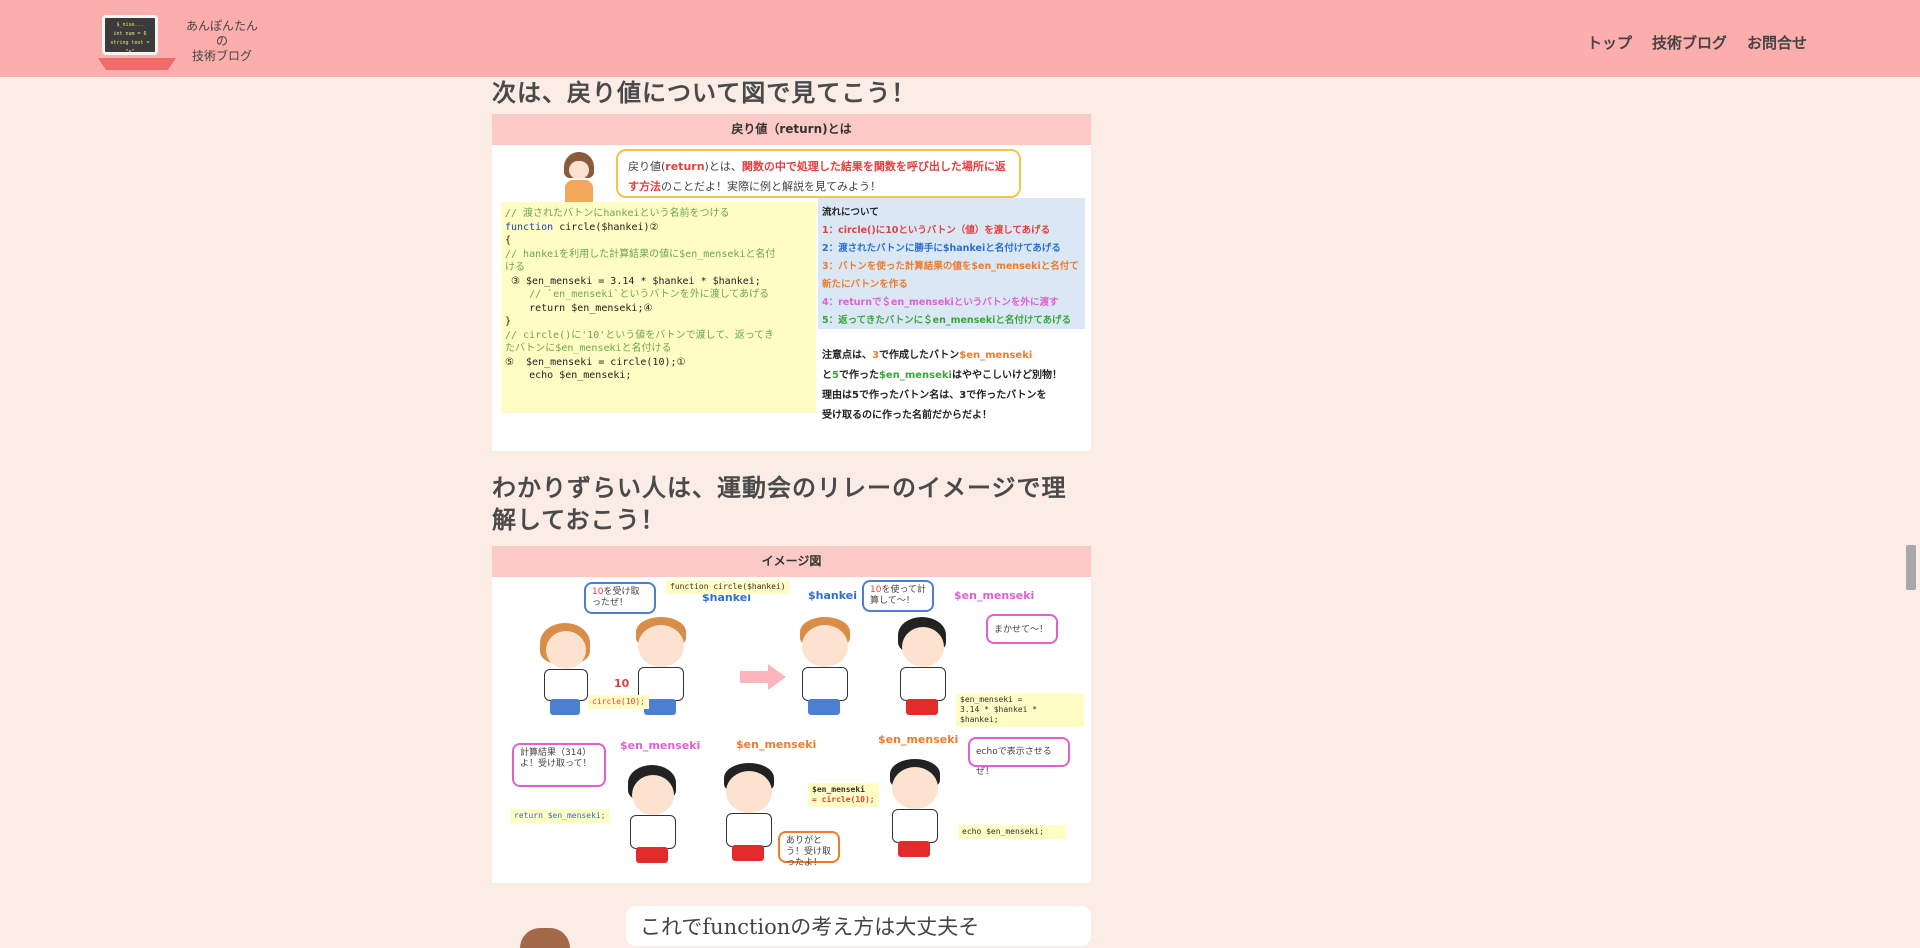  I want to click on bubble-text: )とは、, so click(723, 166).